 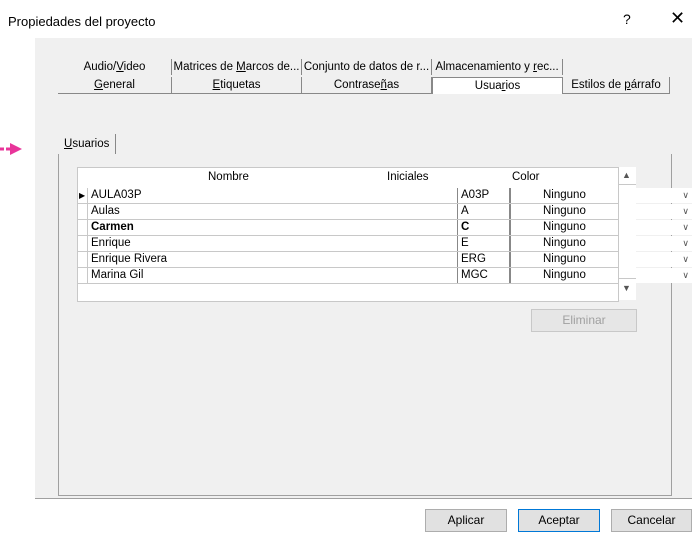 I want to click on cell-name: AULA03P, so click(x=273, y=195).